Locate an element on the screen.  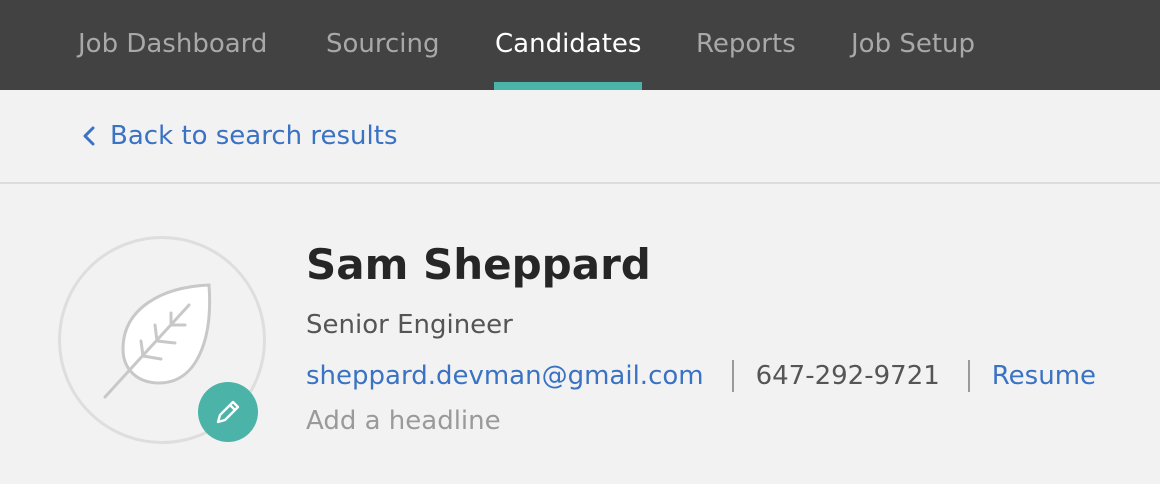
pencil-icon is located at coordinates (228, 412).